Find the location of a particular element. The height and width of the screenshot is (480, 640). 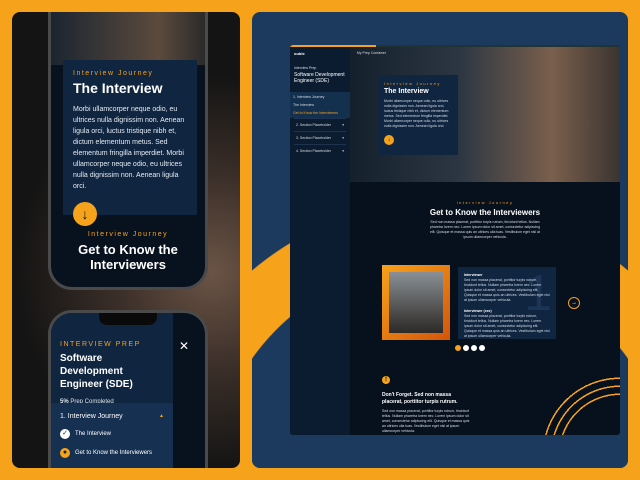

item-label: 3. Section Placeholder is located at coordinates (314, 138).